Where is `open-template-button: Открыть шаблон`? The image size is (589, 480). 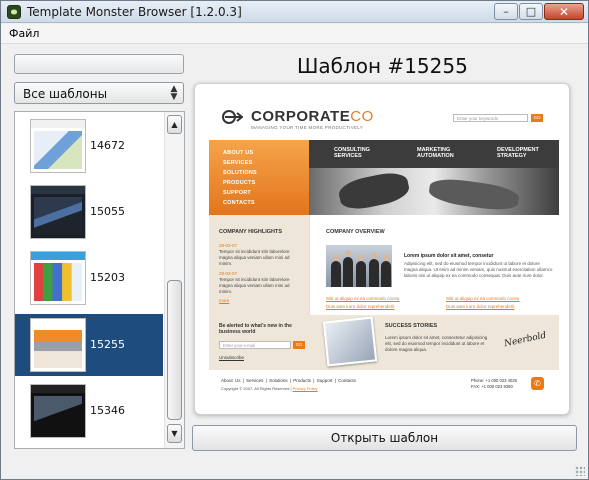 open-template-button: Открыть шаблон is located at coordinates (384, 438).